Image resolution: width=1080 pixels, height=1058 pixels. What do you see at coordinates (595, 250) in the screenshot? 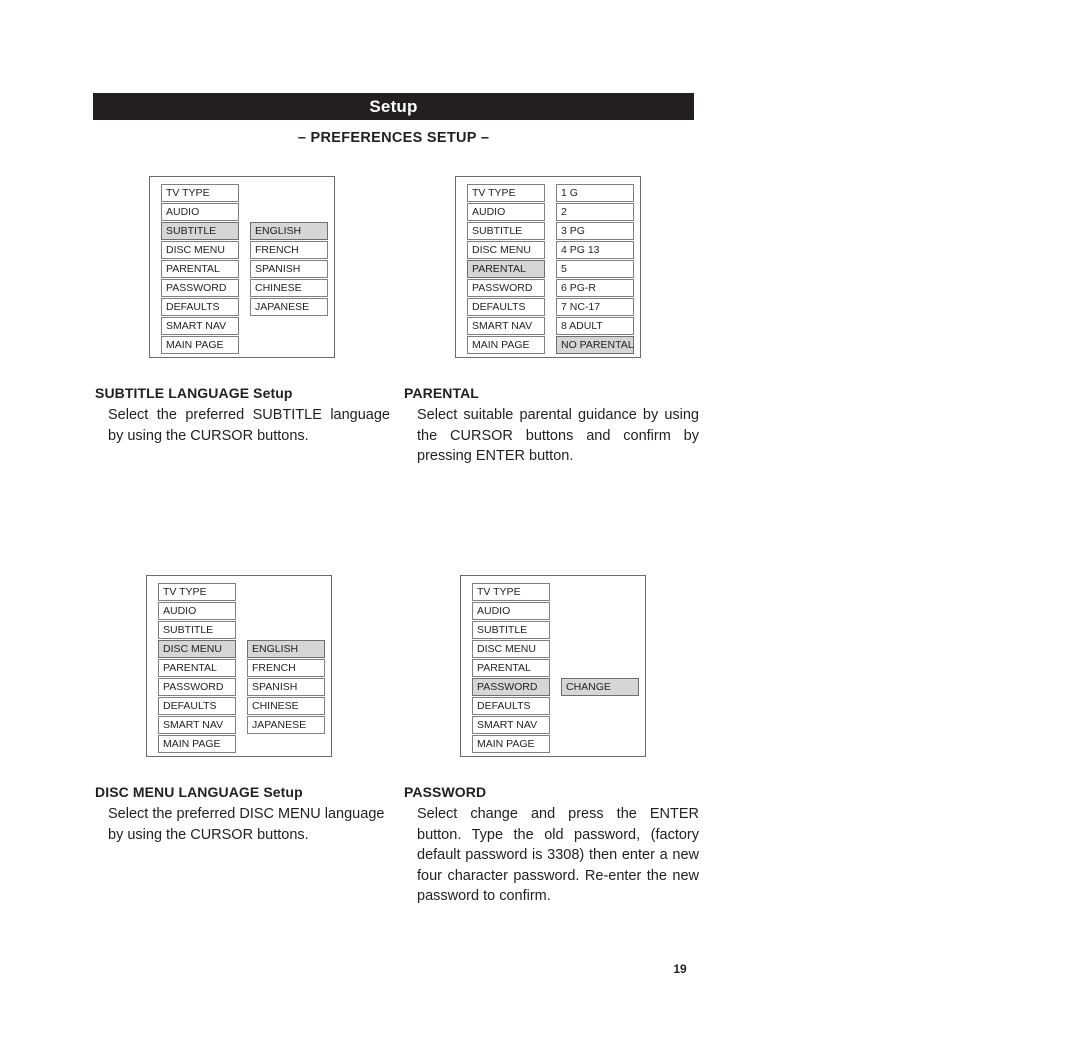
I see `menu-item: 4 PG 13` at bounding box center [595, 250].